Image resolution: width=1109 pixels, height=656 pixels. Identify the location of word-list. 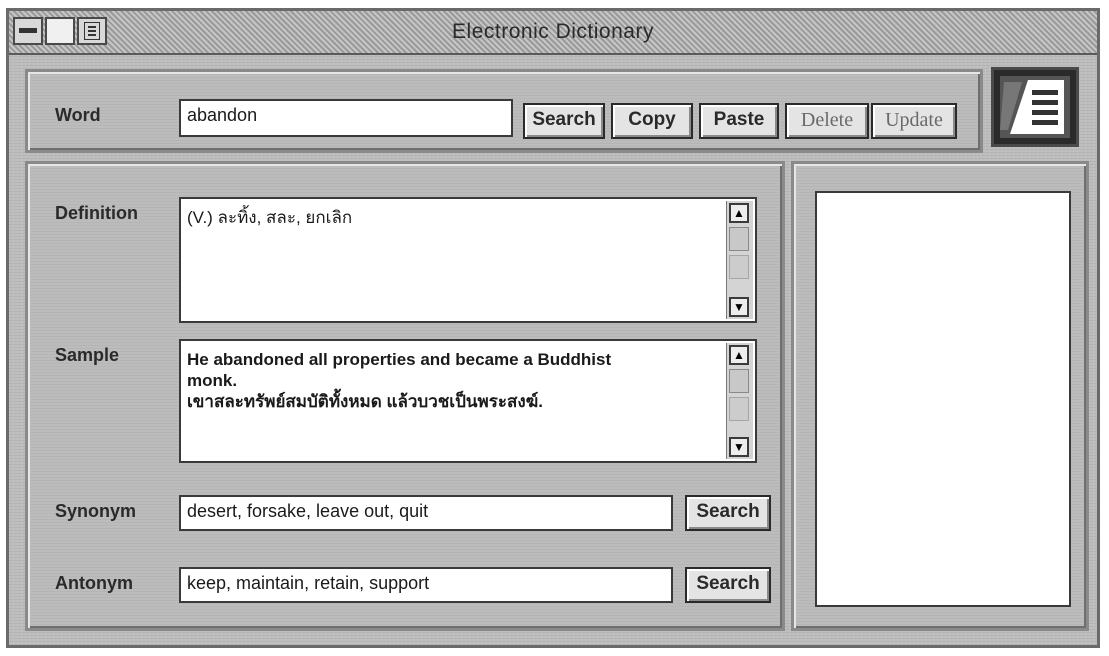
(943, 399).